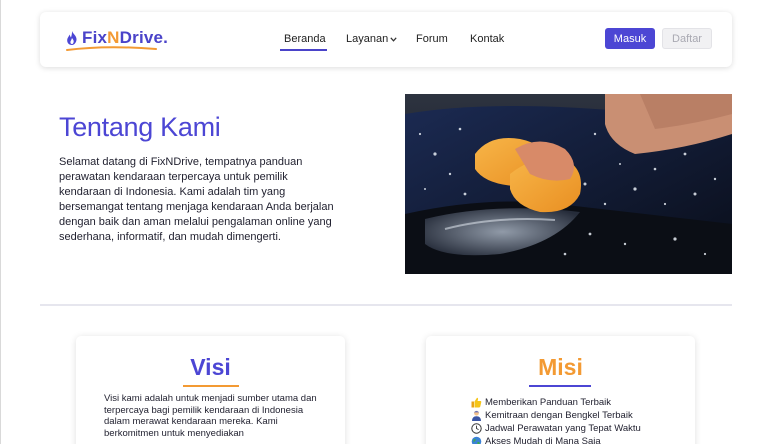 The height and width of the screenshot is (444, 768). Describe the element at coordinates (432, 39) in the screenshot. I see `nav-forum: Forum` at that location.